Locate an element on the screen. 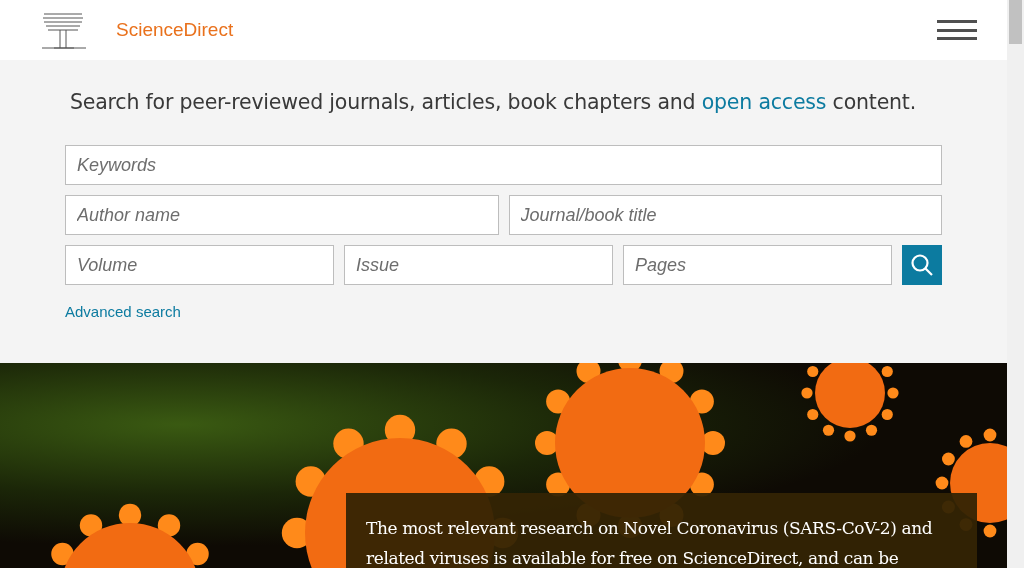  tree-logo-icon is located at coordinates (63, 30).